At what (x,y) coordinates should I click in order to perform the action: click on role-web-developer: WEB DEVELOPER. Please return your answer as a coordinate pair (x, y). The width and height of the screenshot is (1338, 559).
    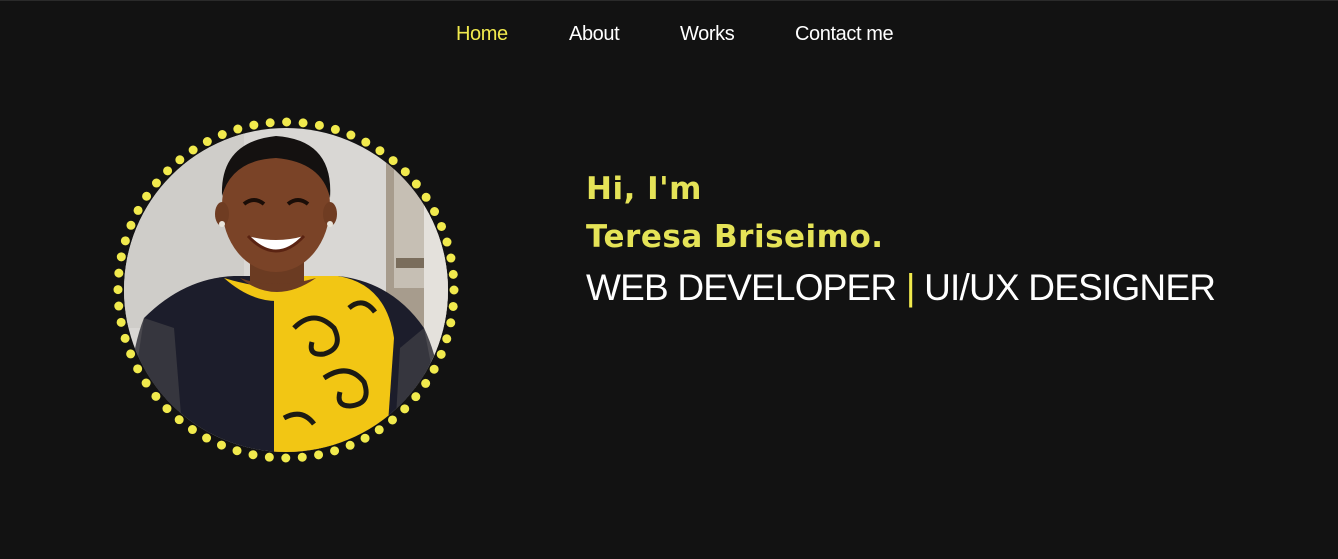
    Looking at the image, I should click on (741, 287).